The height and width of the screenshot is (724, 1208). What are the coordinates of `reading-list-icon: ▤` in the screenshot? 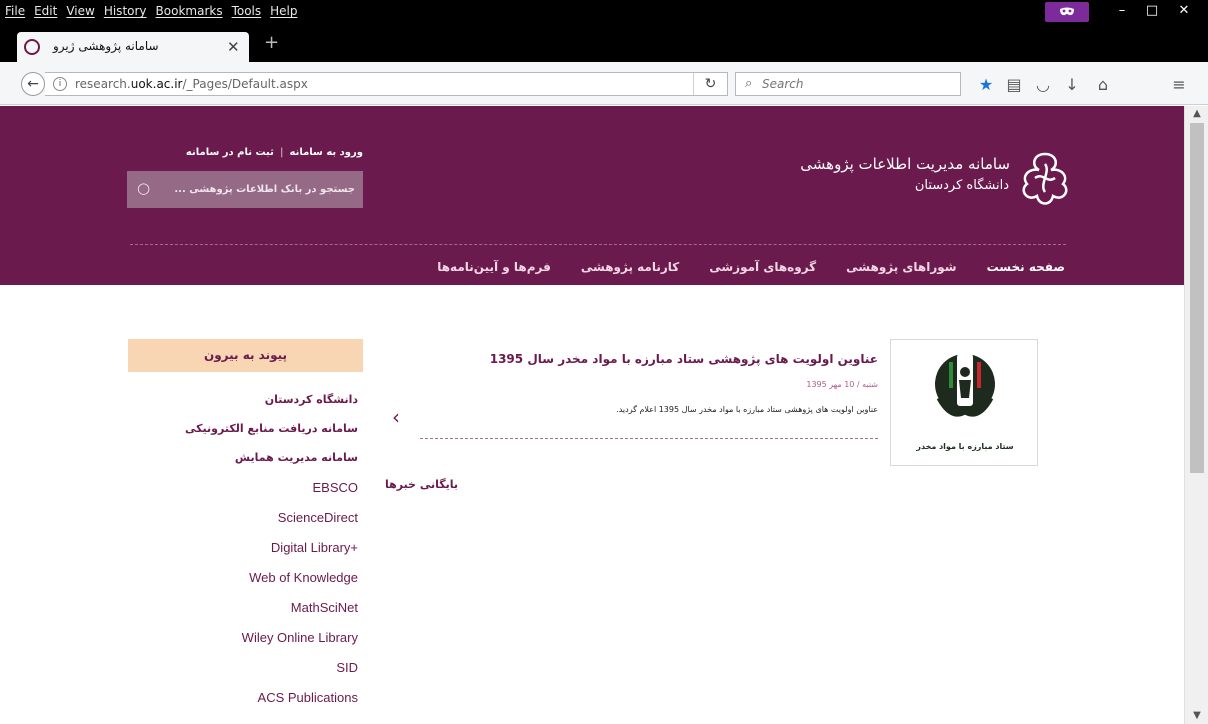 It's located at (1014, 85).